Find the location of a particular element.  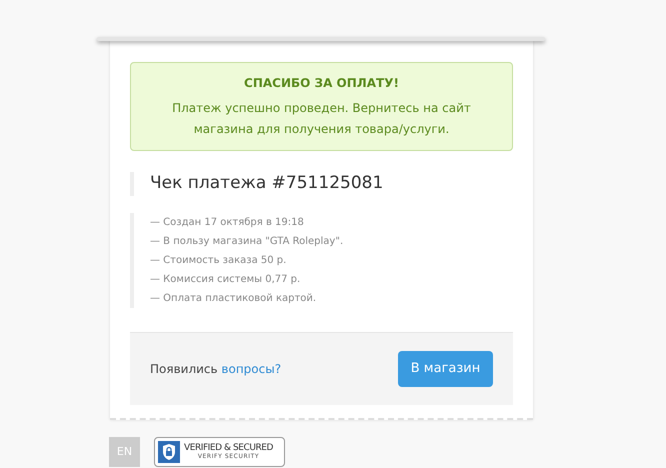

alert-title: СПАСИБО ЗА ОПЛАТУ! is located at coordinates (321, 83).